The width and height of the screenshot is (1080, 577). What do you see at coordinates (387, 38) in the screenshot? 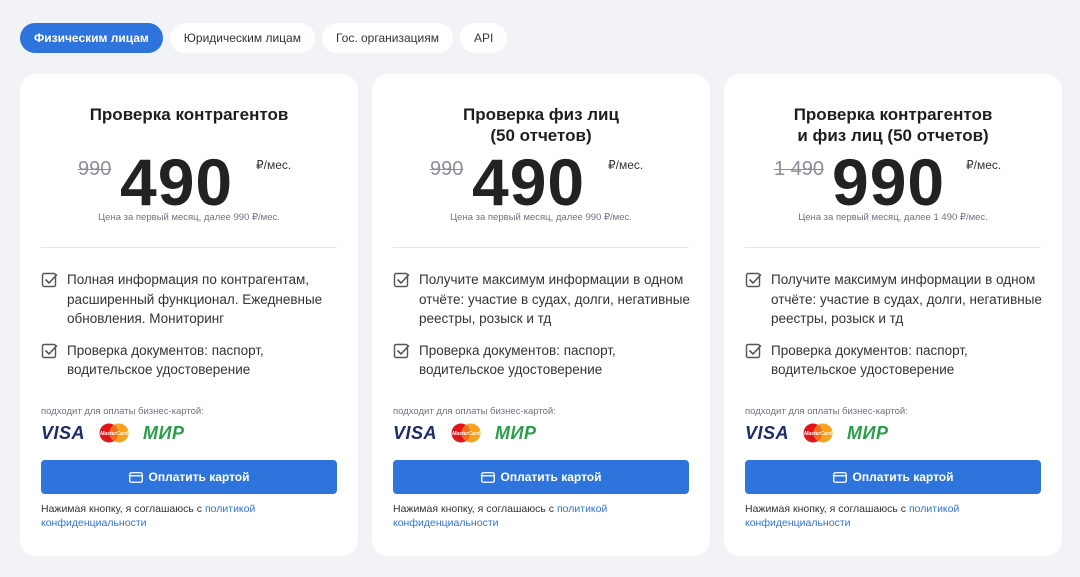
I see `tab-government: Гос. организациям` at bounding box center [387, 38].